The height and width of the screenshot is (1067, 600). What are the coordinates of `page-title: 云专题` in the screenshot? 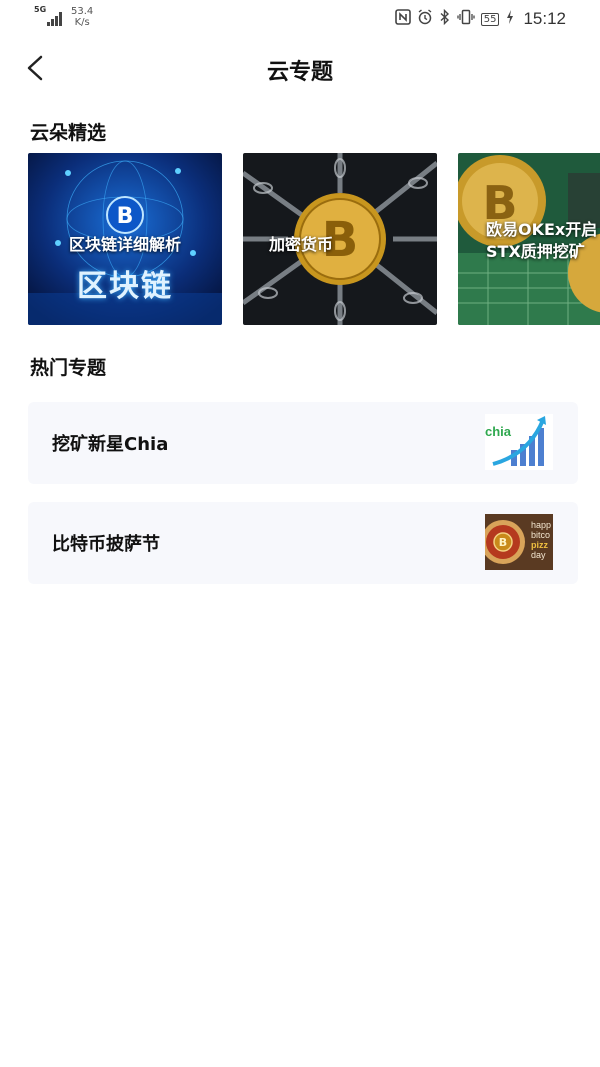 It's located at (299, 72).